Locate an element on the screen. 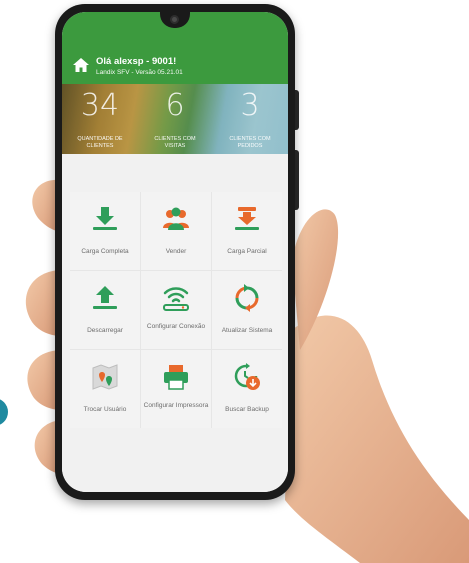 The width and height of the screenshot is (469, 563). menu-descarregar: Descarregar is located at coordinates (105, 310).